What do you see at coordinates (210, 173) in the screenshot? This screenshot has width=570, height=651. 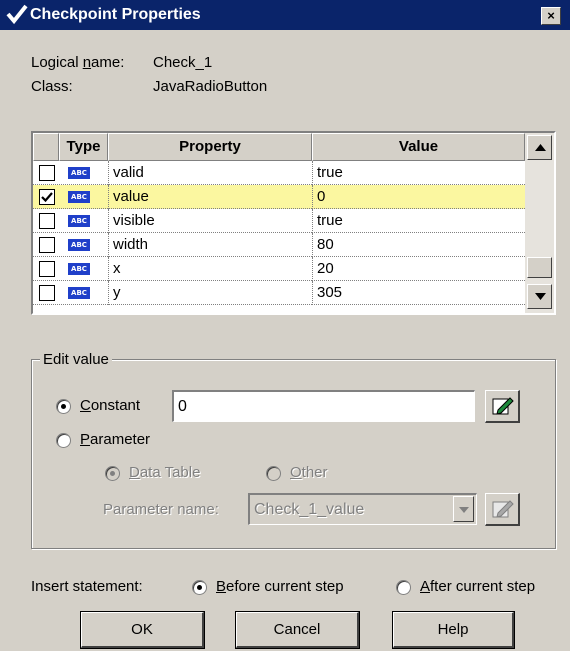 I see `property-cell: valid` at bounding box center [210, 173].